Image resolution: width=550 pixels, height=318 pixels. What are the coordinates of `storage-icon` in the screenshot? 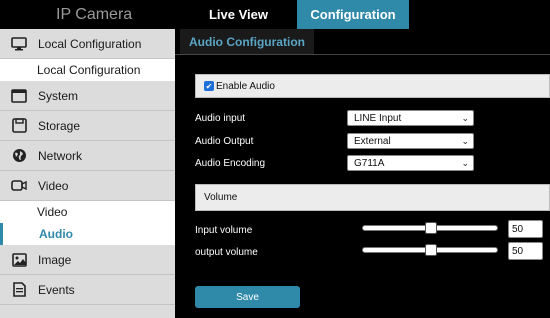 It's located at (19, 126).